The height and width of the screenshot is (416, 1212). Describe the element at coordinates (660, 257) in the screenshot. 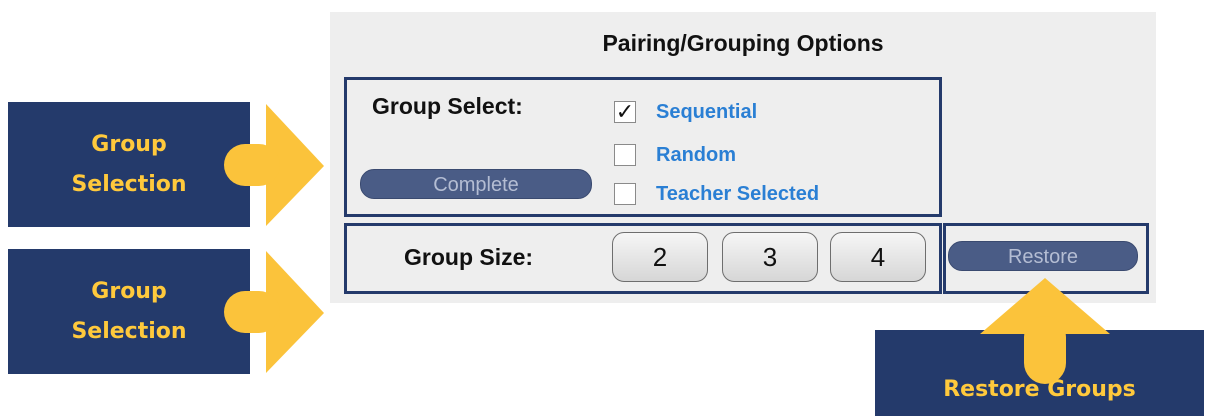

I see `group-size-2-button: 2` at that location.